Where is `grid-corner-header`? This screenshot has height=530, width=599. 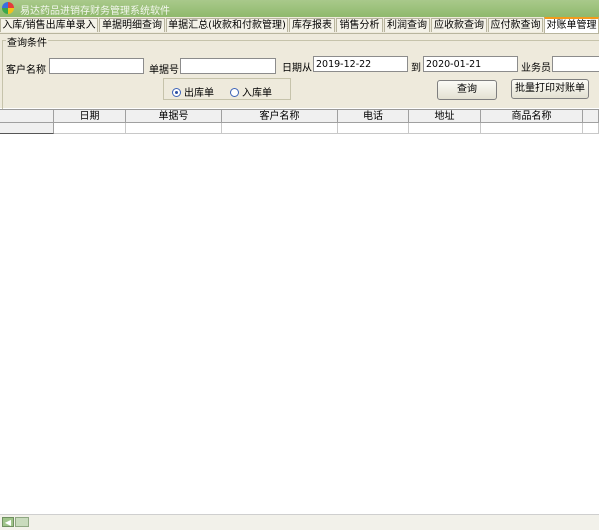
grid-corner-header is located at coordinates (27, 116).